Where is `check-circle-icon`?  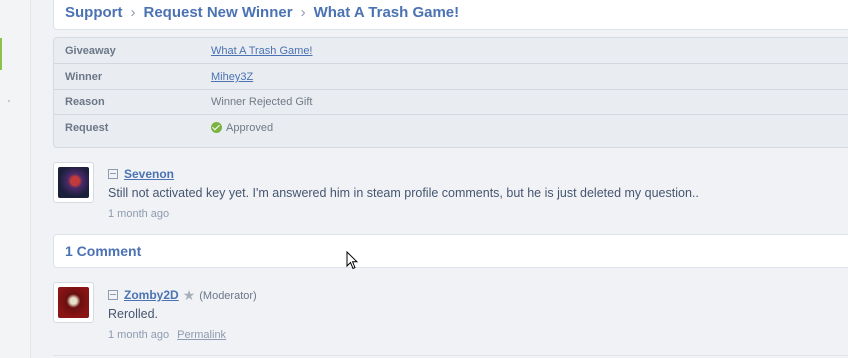
check-circle-icon is located at coordinates (216, 127).